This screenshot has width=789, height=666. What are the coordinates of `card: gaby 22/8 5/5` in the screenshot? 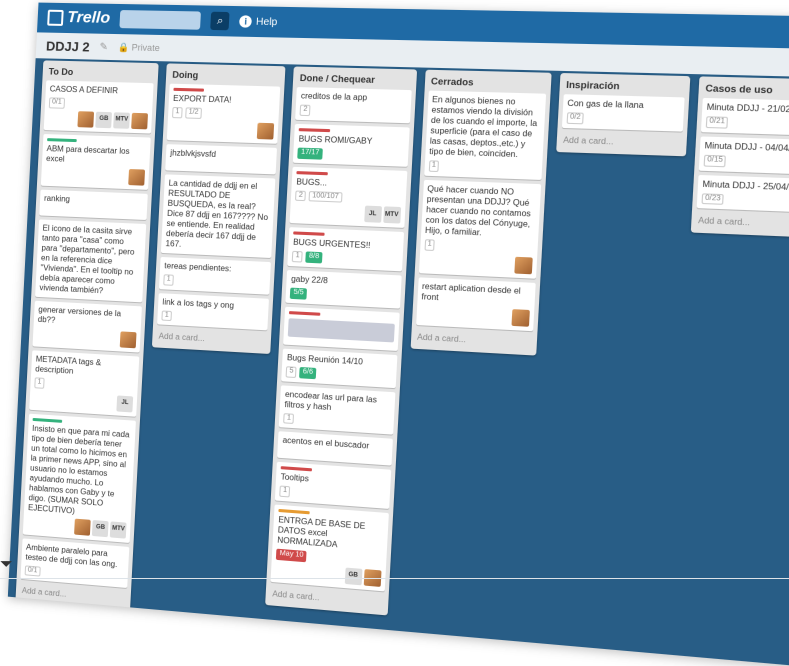 It's located at (343, 289).